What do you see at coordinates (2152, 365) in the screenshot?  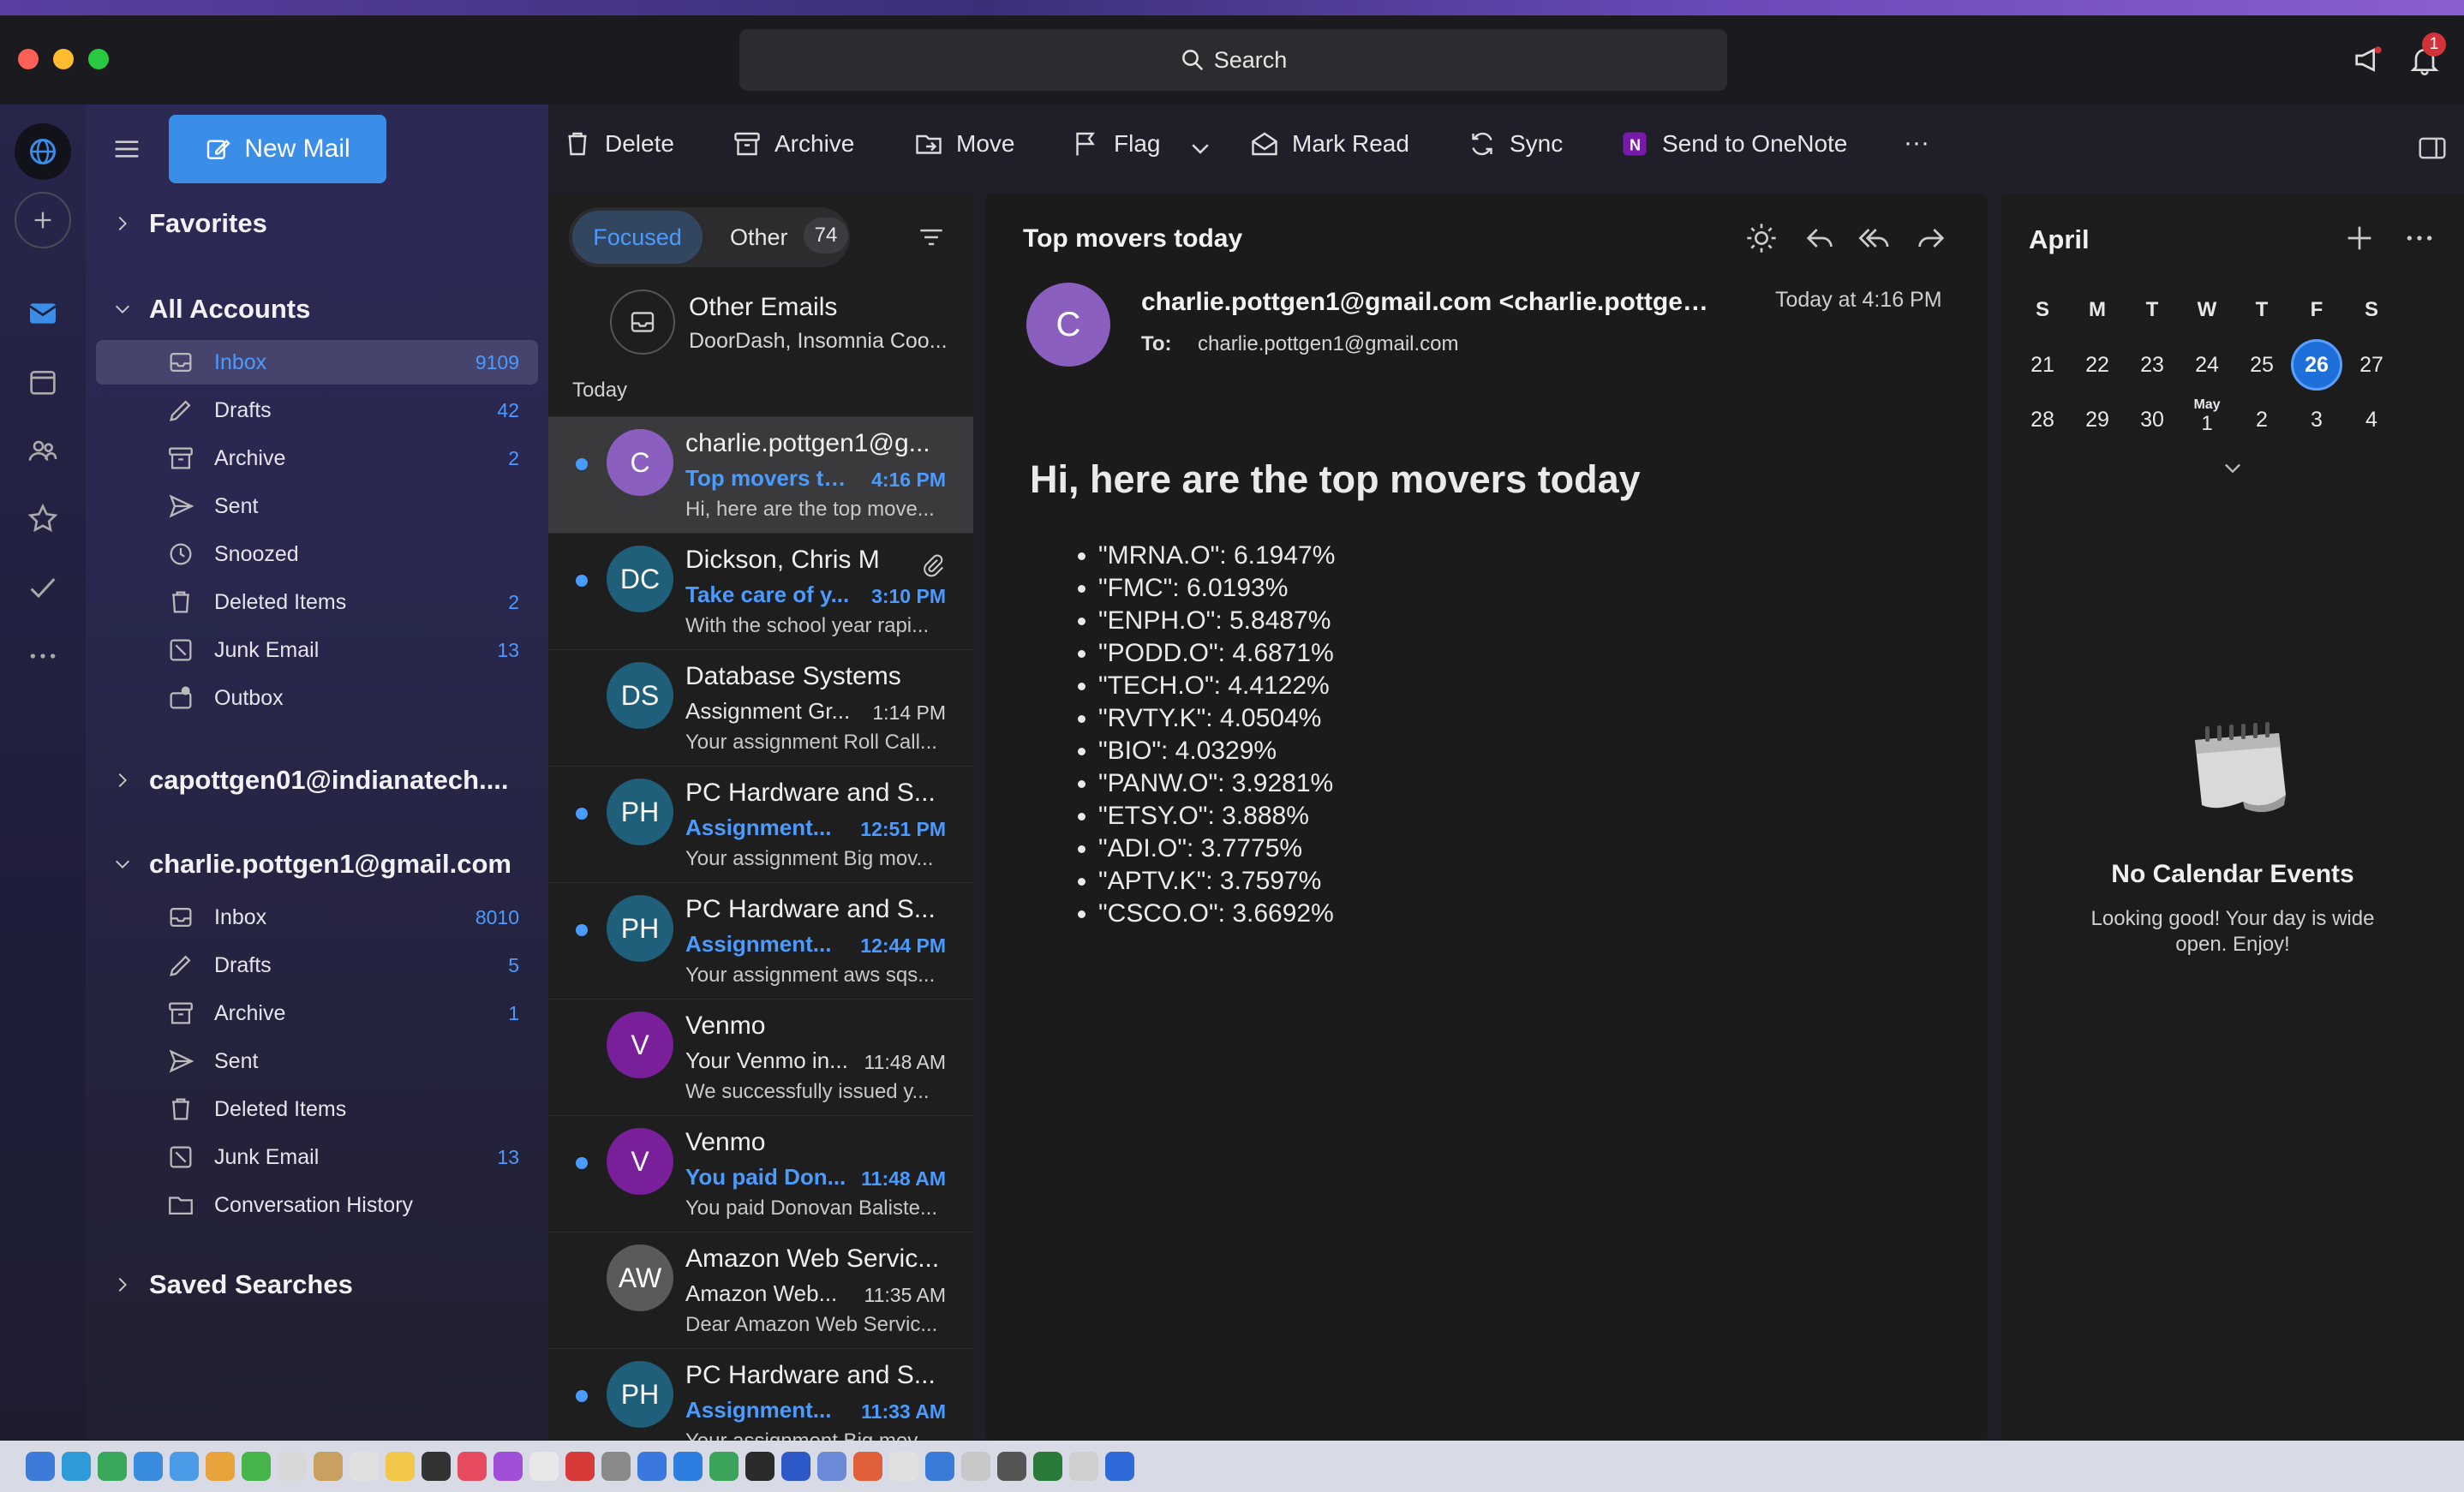 I see `calendar-day: 23` at bounding box center [2152, 365].